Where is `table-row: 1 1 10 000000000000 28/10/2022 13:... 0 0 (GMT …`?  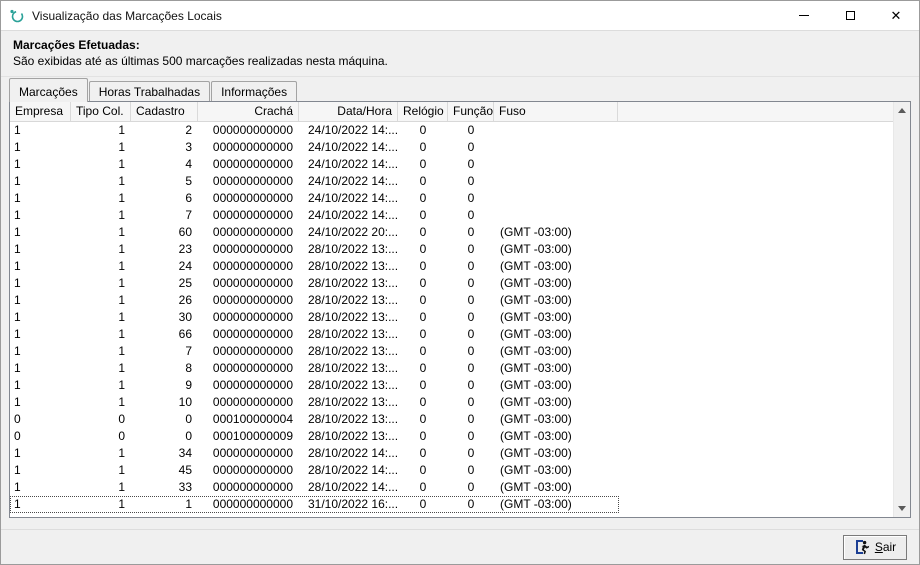 table-row: 1 1 10 000000000000 28/10/2022 13:... 0 0 (GMT … is located at coordinates (460, 402).